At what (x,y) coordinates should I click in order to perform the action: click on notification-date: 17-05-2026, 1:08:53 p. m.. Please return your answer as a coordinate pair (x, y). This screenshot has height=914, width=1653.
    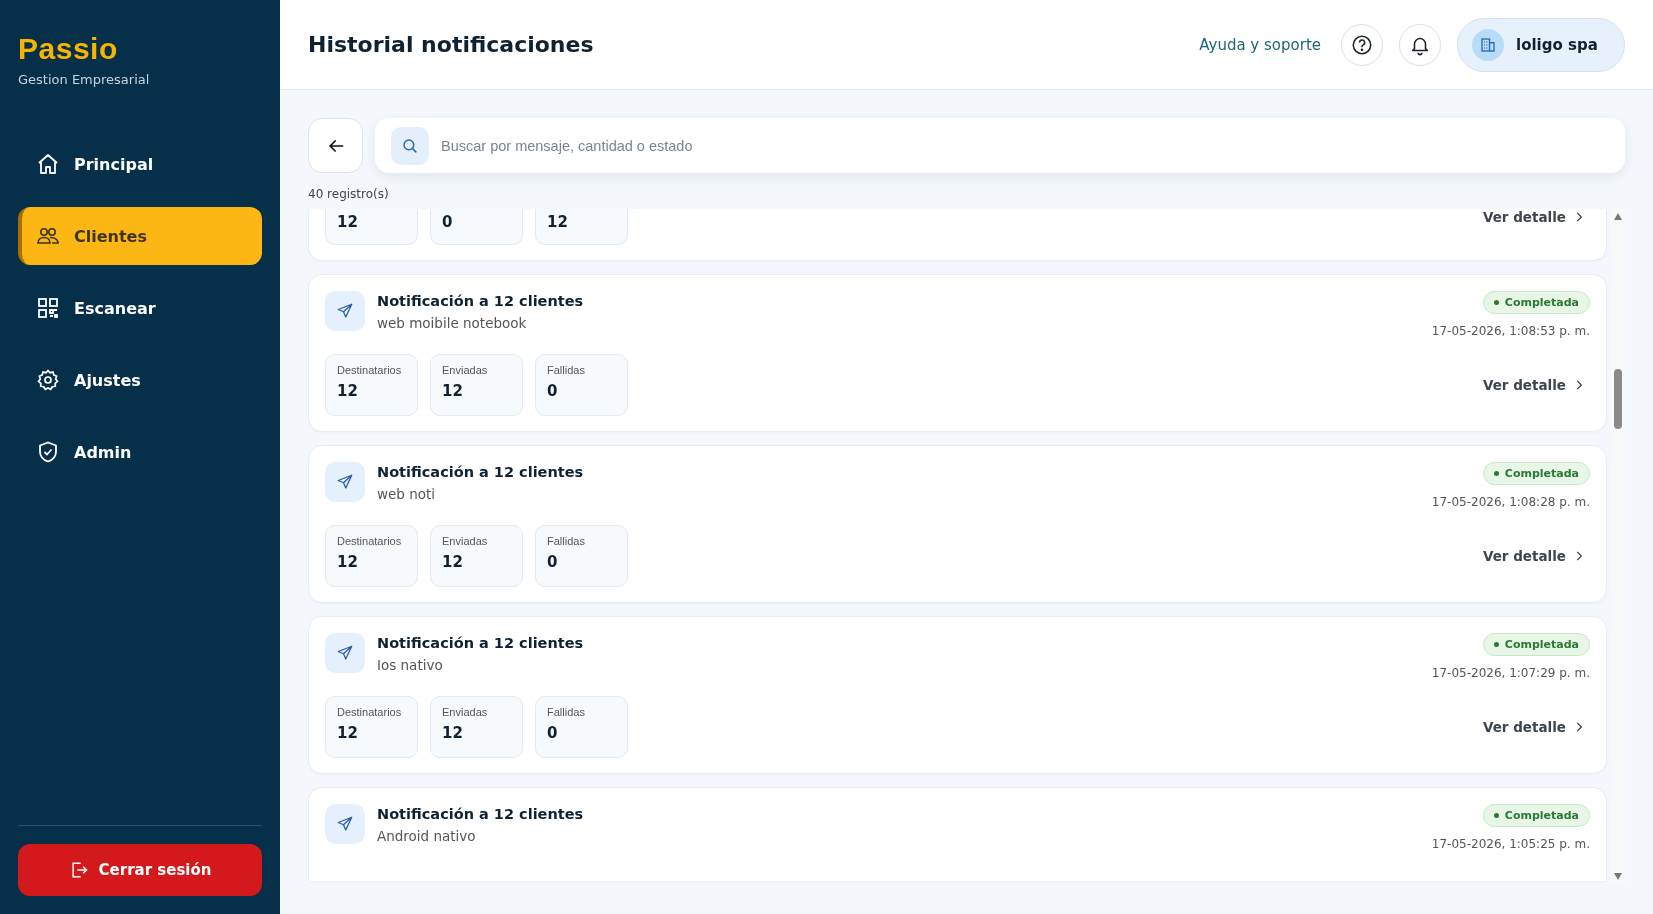
    Looking at the image, I should click on (1510, 331).